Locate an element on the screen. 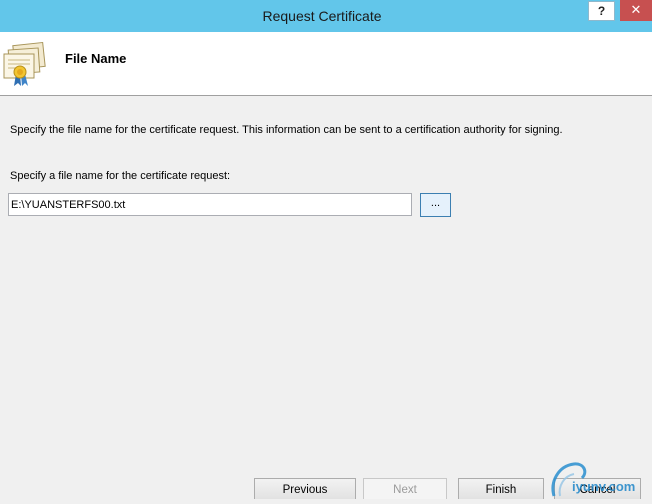 The height and width of the screenshot is (504, 652). wizard-header: File Name is located at coordinates (326, 64).